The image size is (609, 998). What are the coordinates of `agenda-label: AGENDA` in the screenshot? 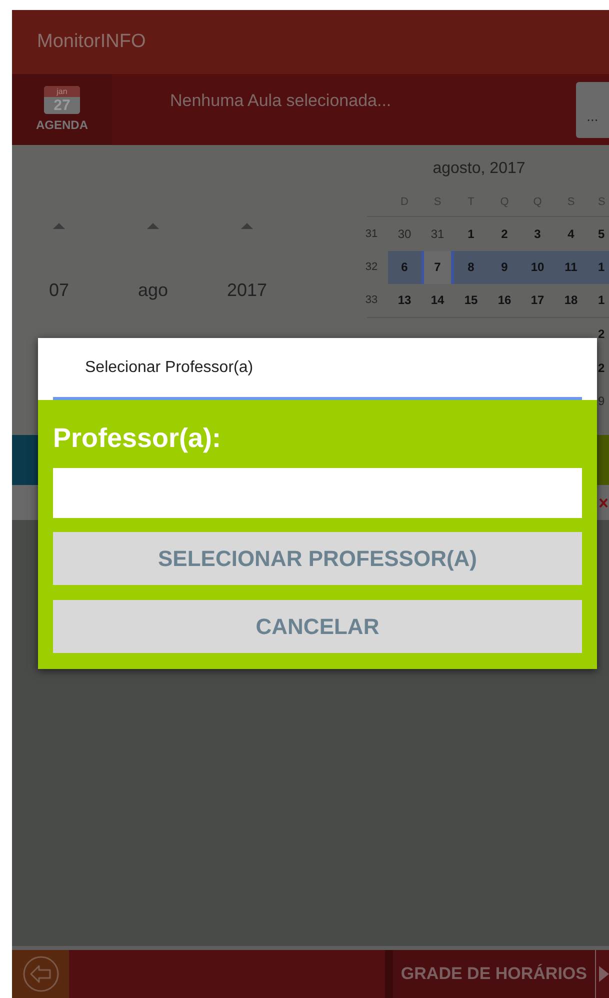 It's located at (62, 125).